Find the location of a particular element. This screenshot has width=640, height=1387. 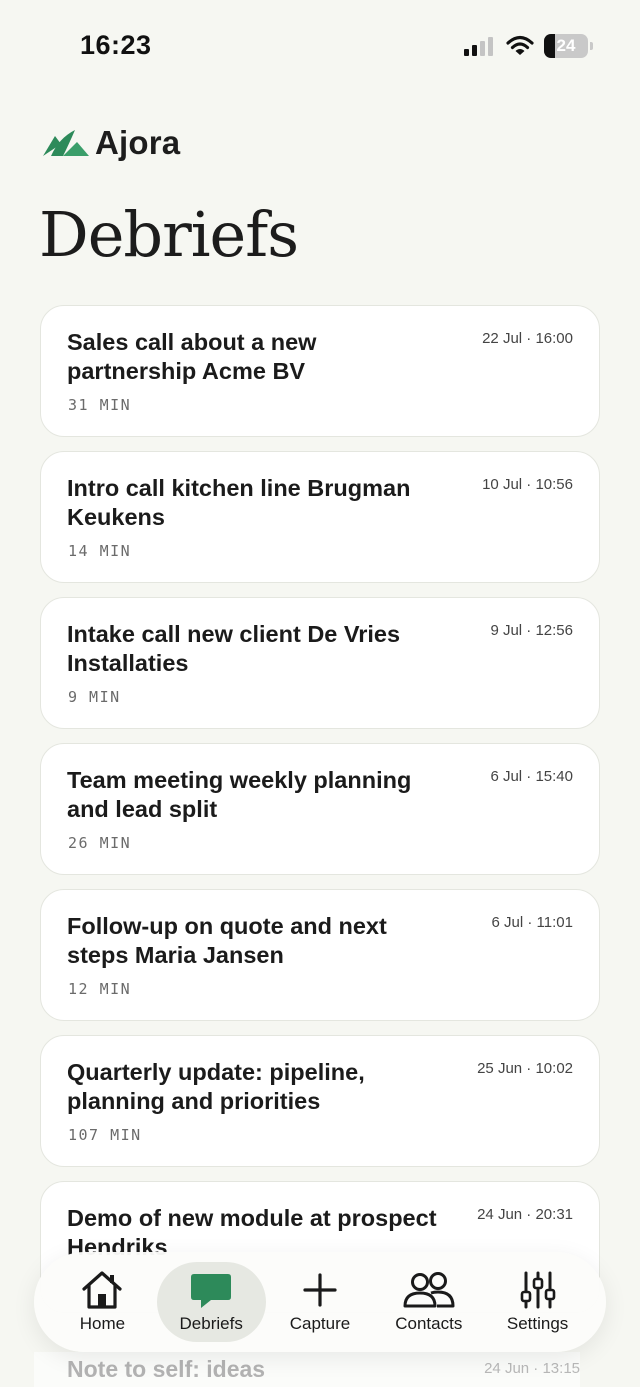

debrief-date: 6 Jul · 11:01 is located at coordinates (532, 922).